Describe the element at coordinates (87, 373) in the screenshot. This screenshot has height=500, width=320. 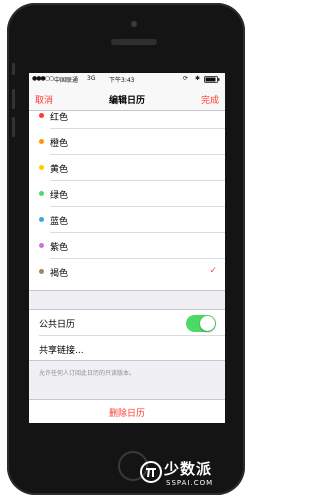
I see `public-calendar-footnote: 允许任何人订阅此日历的只读版本。` at that location.